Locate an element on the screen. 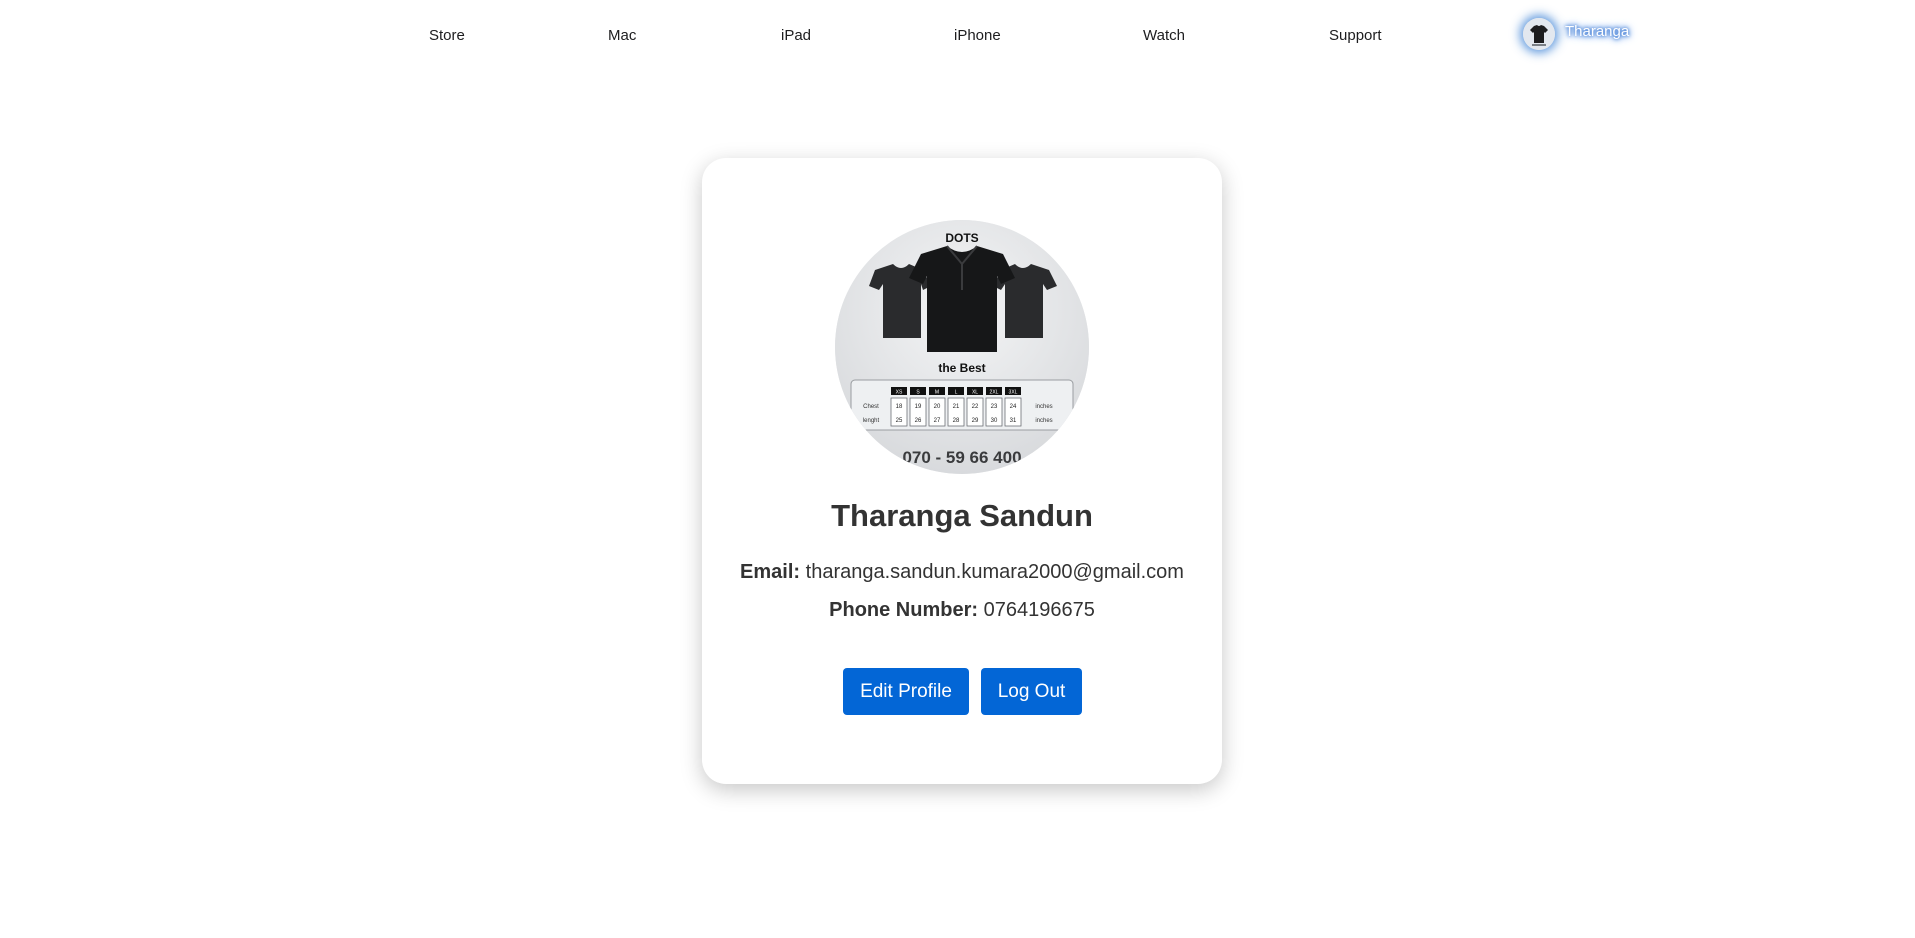  nav-iphone-link: iPhone is located at coordinates (977, 35).